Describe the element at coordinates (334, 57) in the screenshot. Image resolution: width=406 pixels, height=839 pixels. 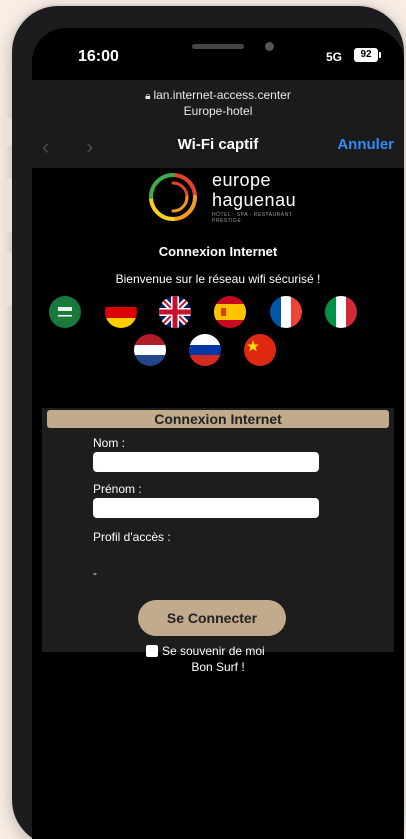
I see `network-indicator: 5G` at that location.